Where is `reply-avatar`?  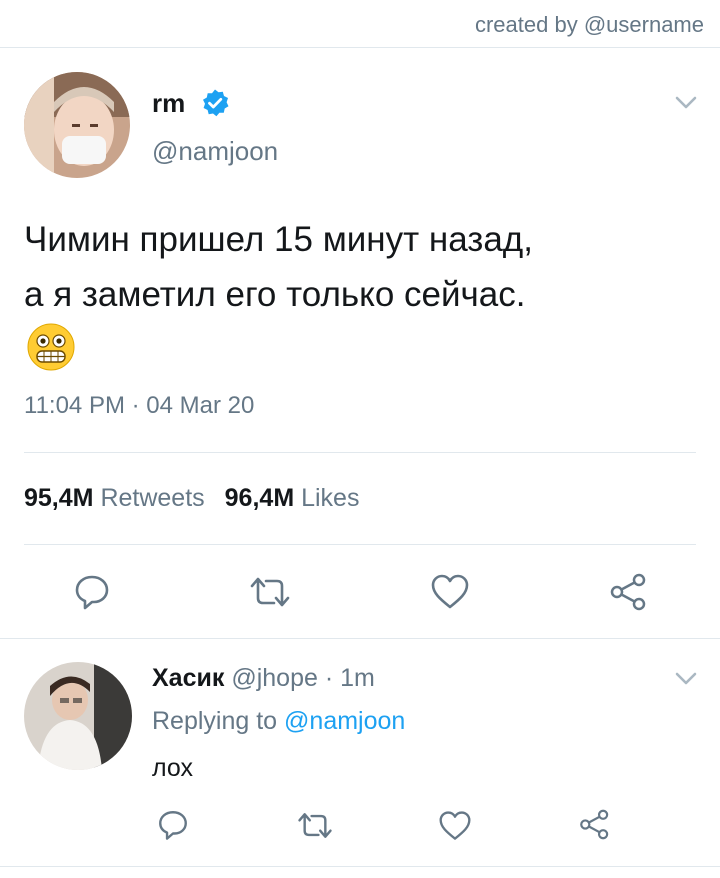
reply-avatar is located at coordinates (78, 716).